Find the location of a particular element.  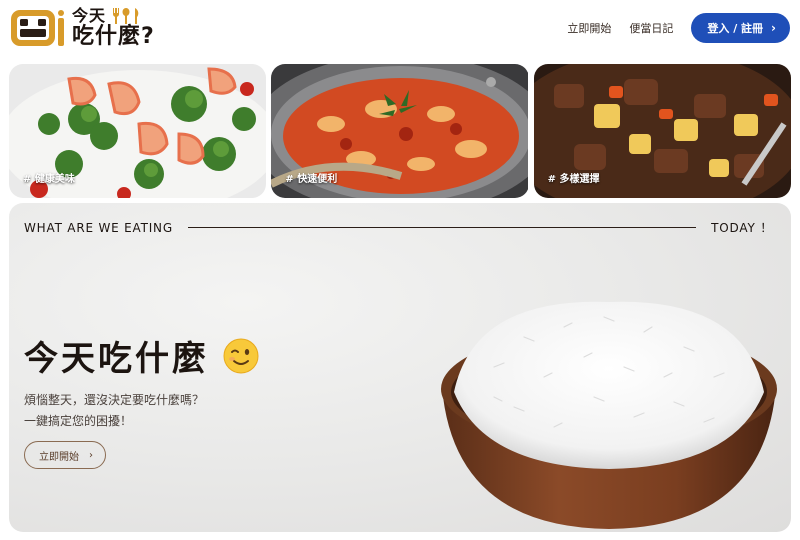

hero-left-label: WHAT ARE WE EATING is located at coordinates (98, 227).